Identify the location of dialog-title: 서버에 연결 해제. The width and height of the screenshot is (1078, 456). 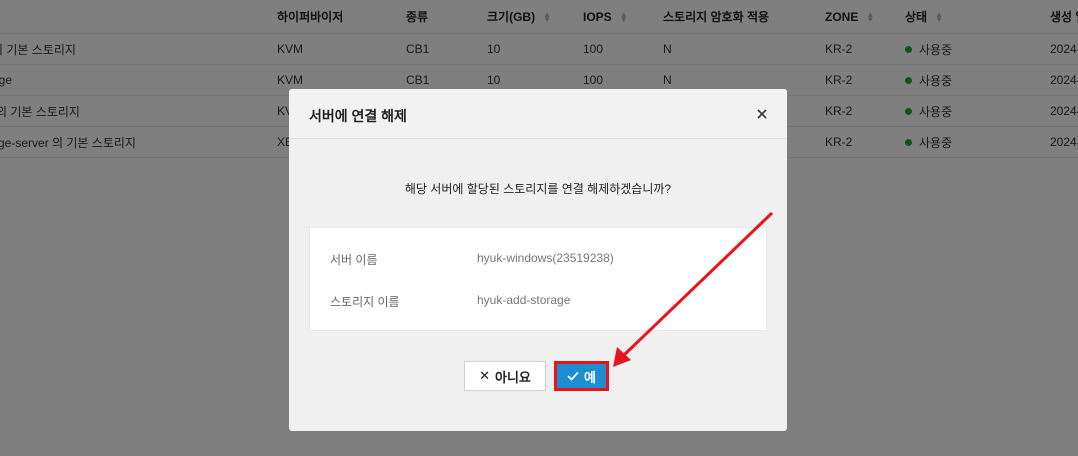
(358, 116).